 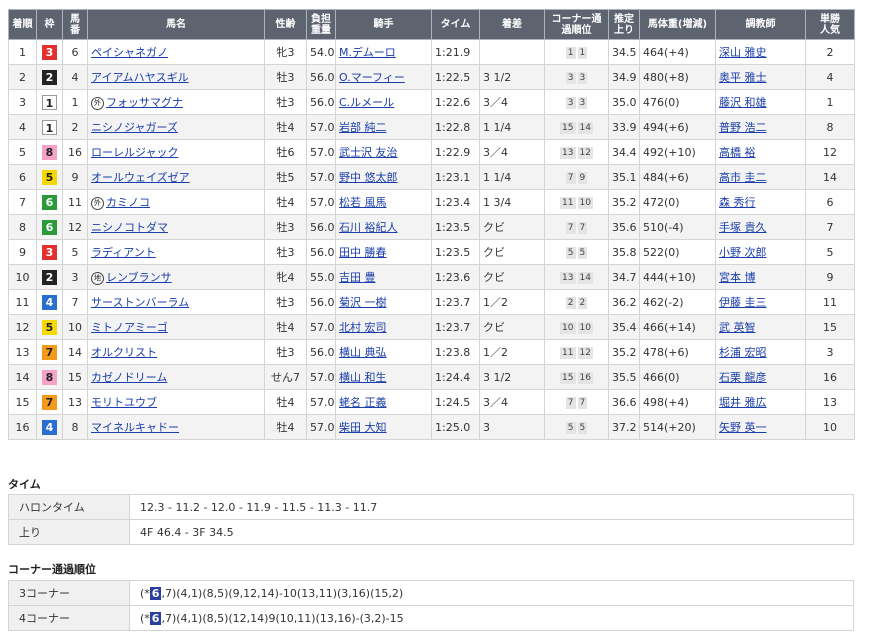 I want to click on jockey-link: 柴田 大知, so click(x=363, y=427).